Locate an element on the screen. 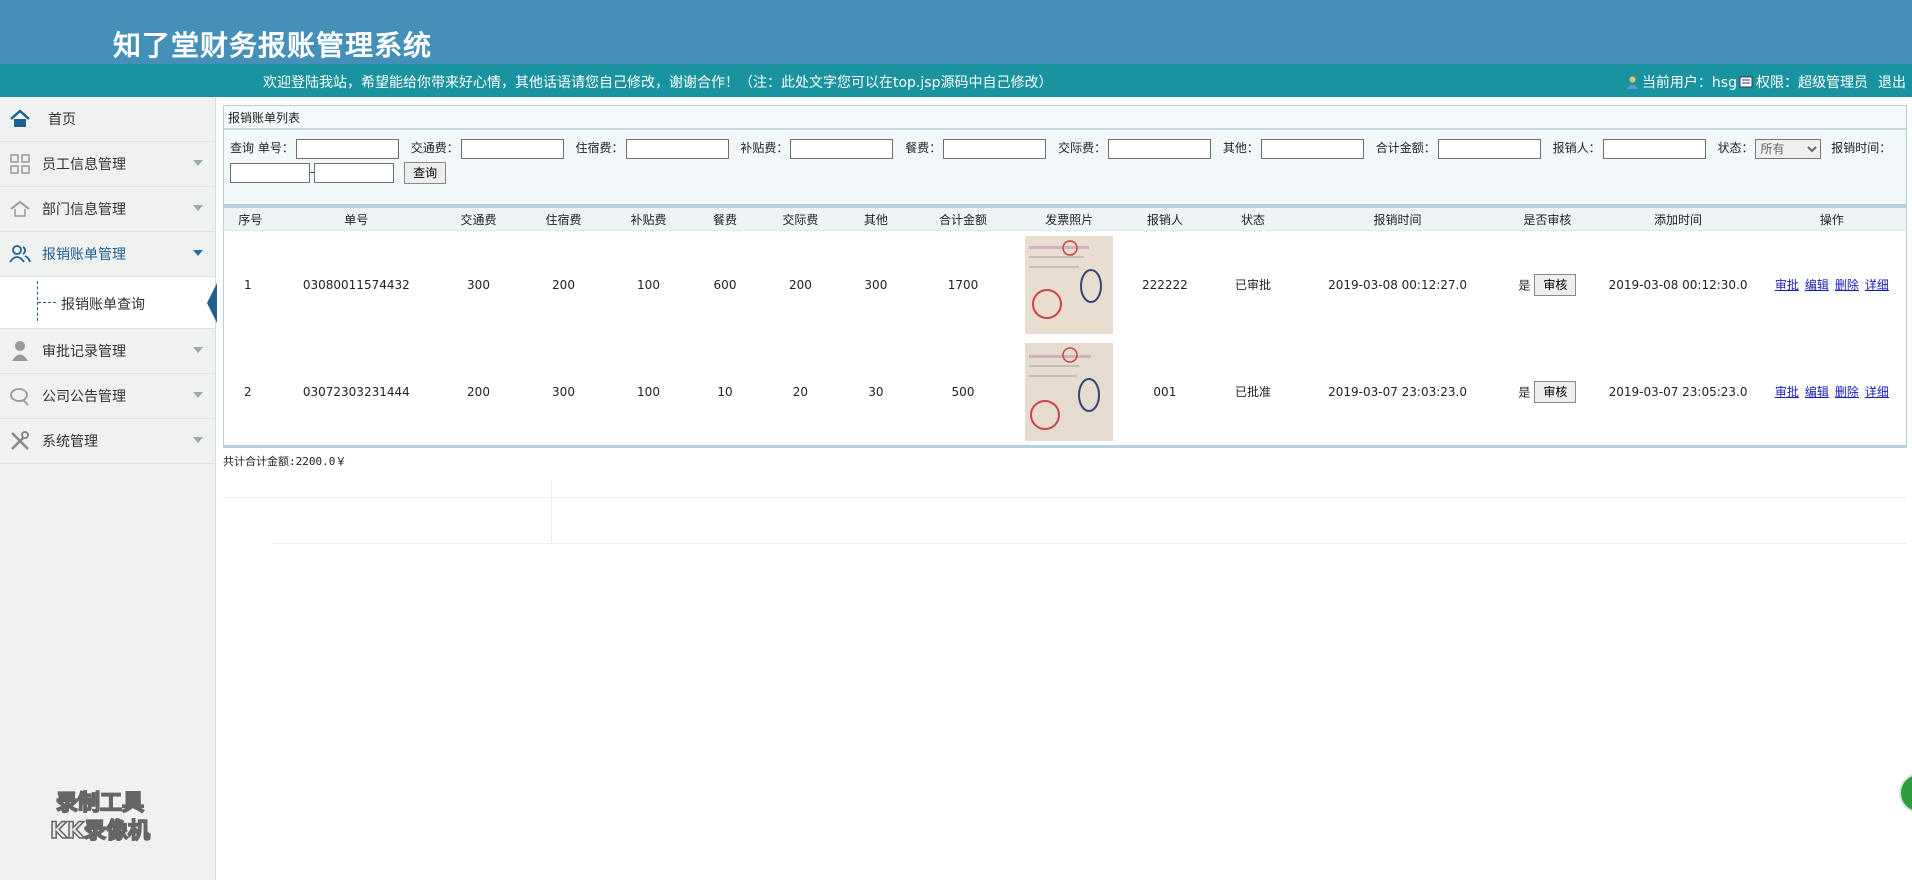  sidebar-item-notice: 公司公告管理 is located at coordinates (107, 396).